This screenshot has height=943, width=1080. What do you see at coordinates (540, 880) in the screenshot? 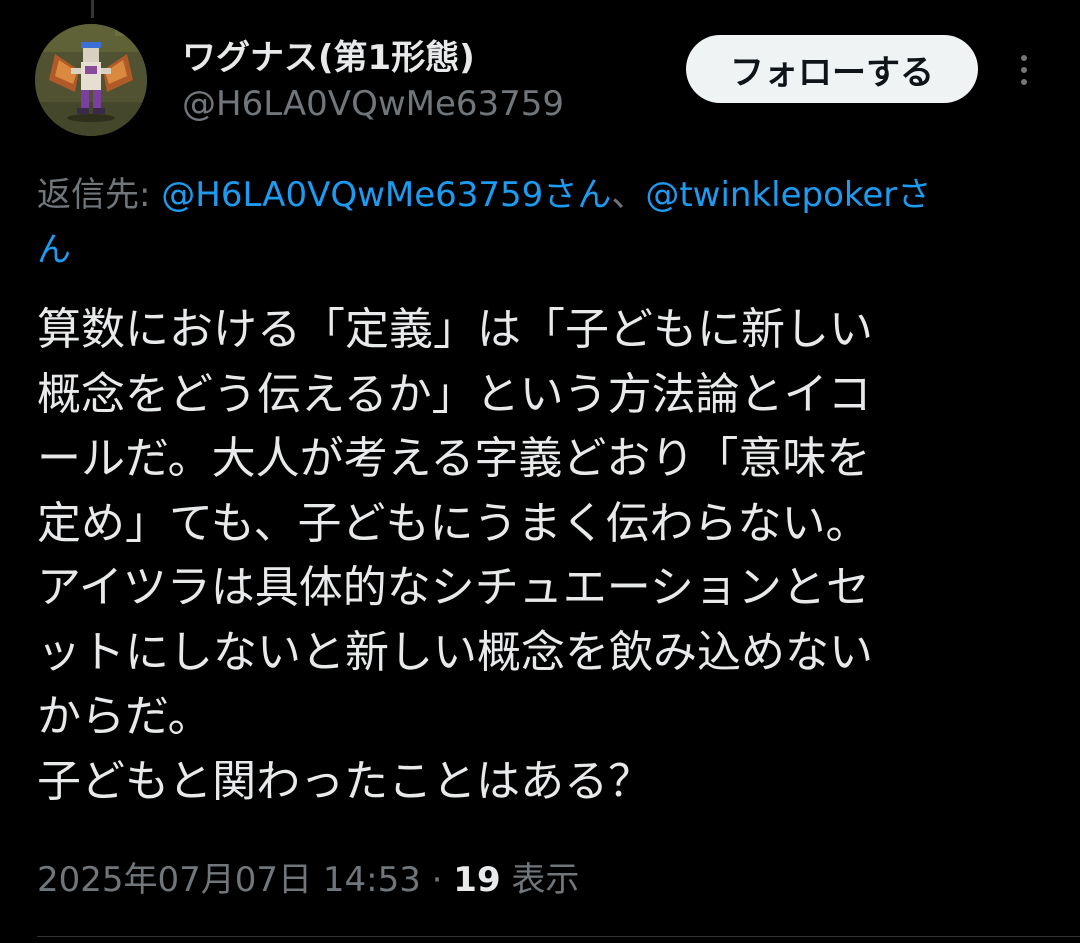
I see `view-count-label: 表示` at bounding box center [540, 880].